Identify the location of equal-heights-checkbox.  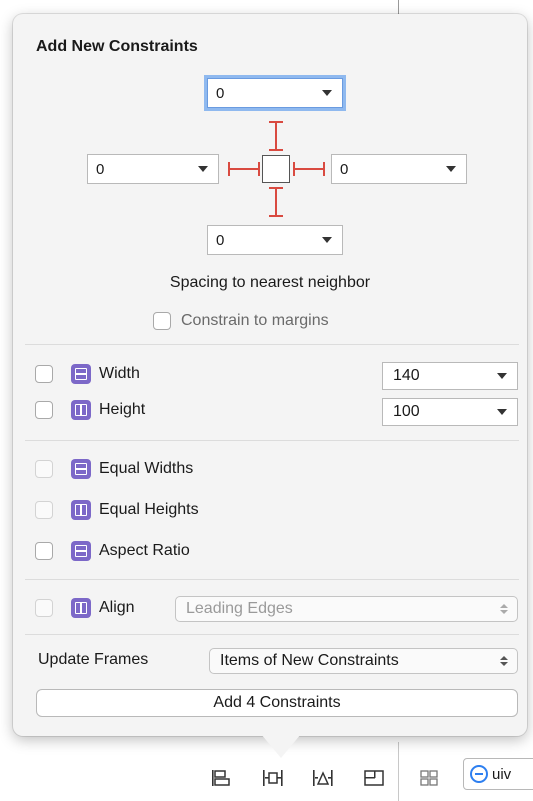
(44, 510).